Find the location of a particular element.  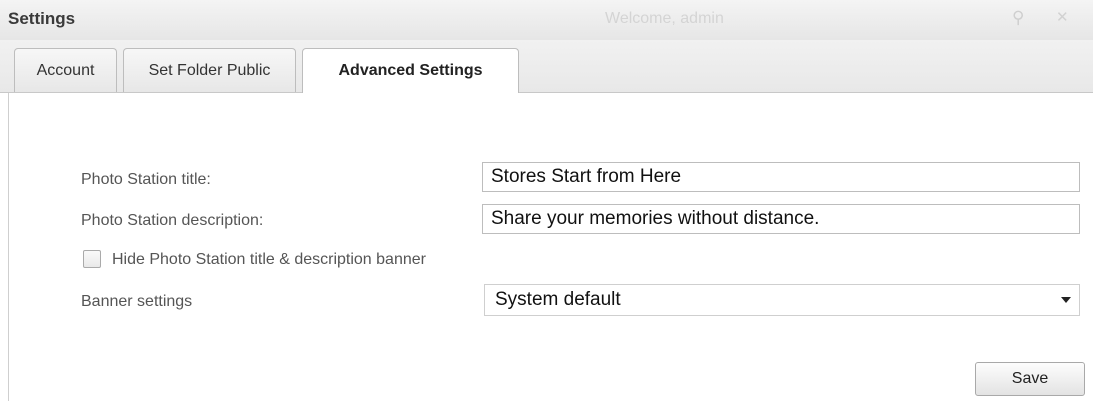

banner-settings-value: System default is located at coordinates (558, 299).